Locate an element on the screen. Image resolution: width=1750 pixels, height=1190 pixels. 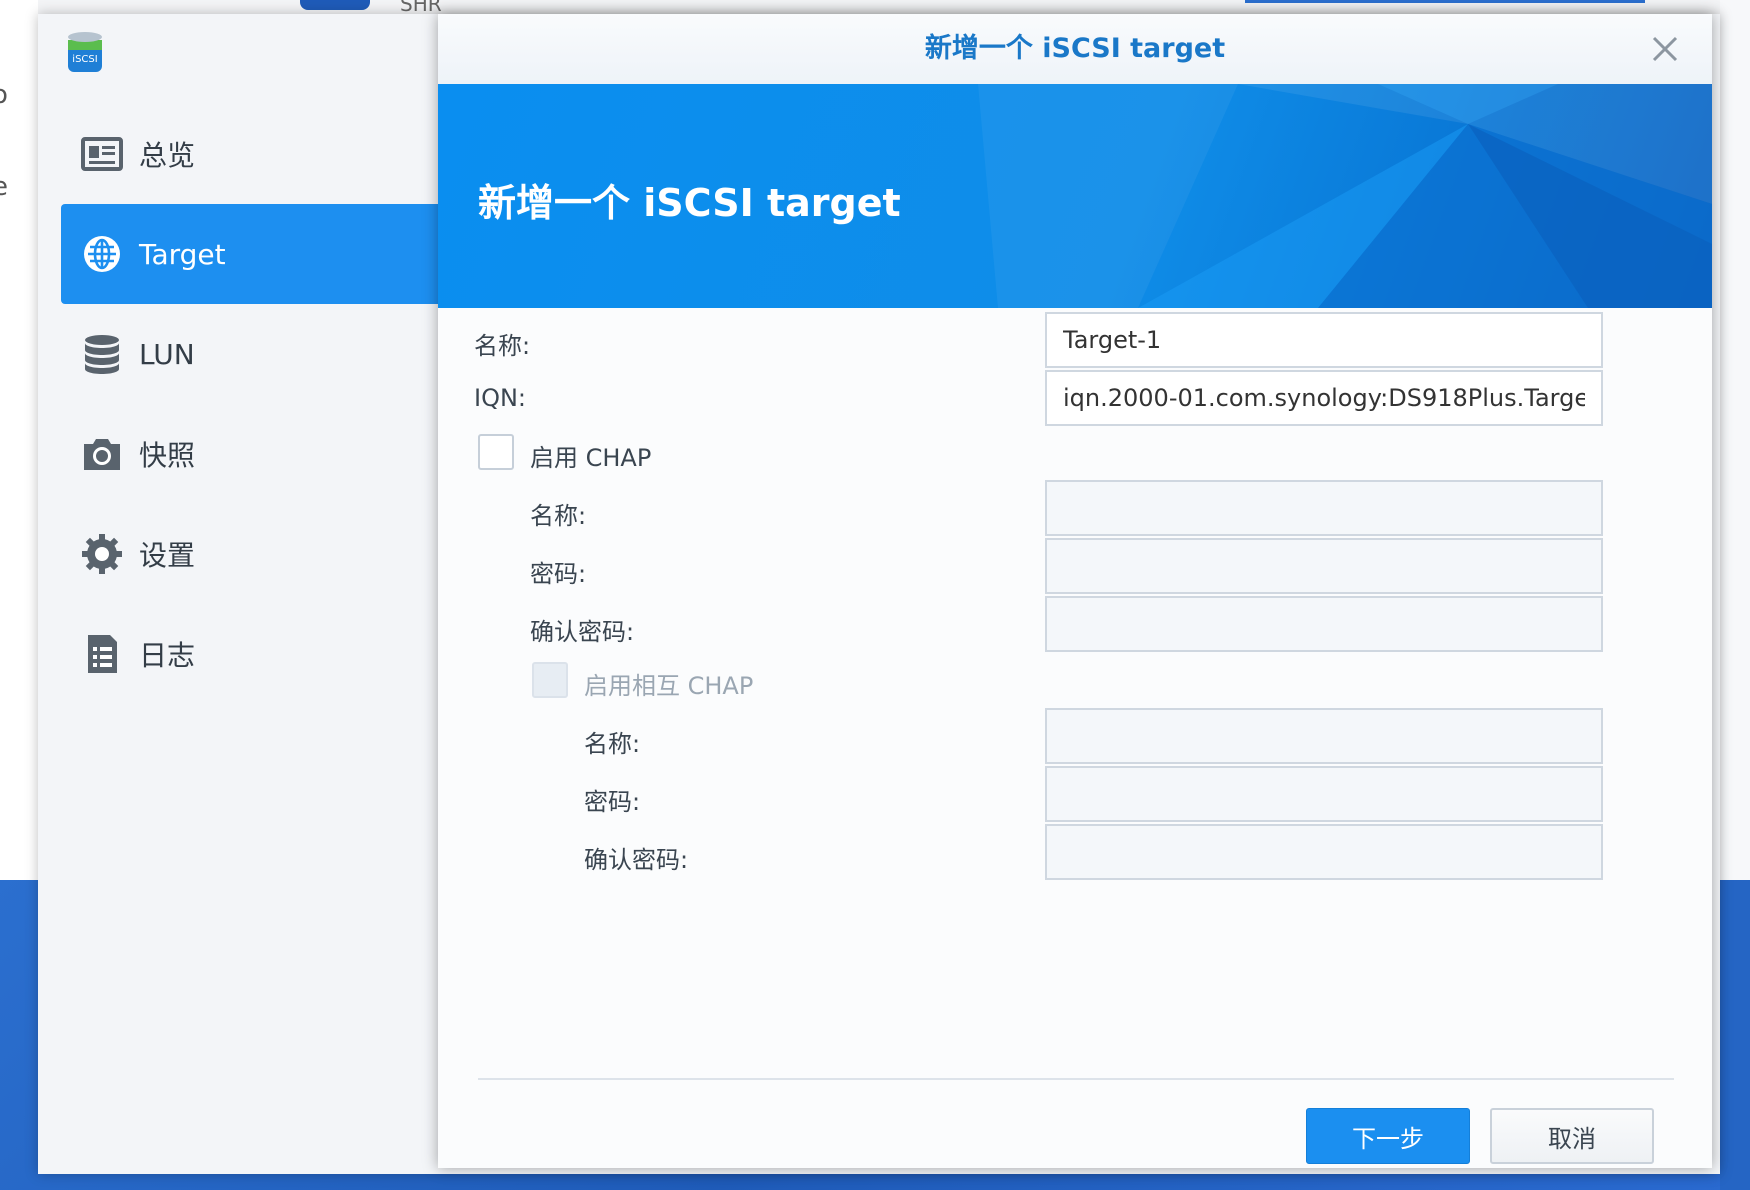
chap-name-input is located at coordinates (1324, 508).